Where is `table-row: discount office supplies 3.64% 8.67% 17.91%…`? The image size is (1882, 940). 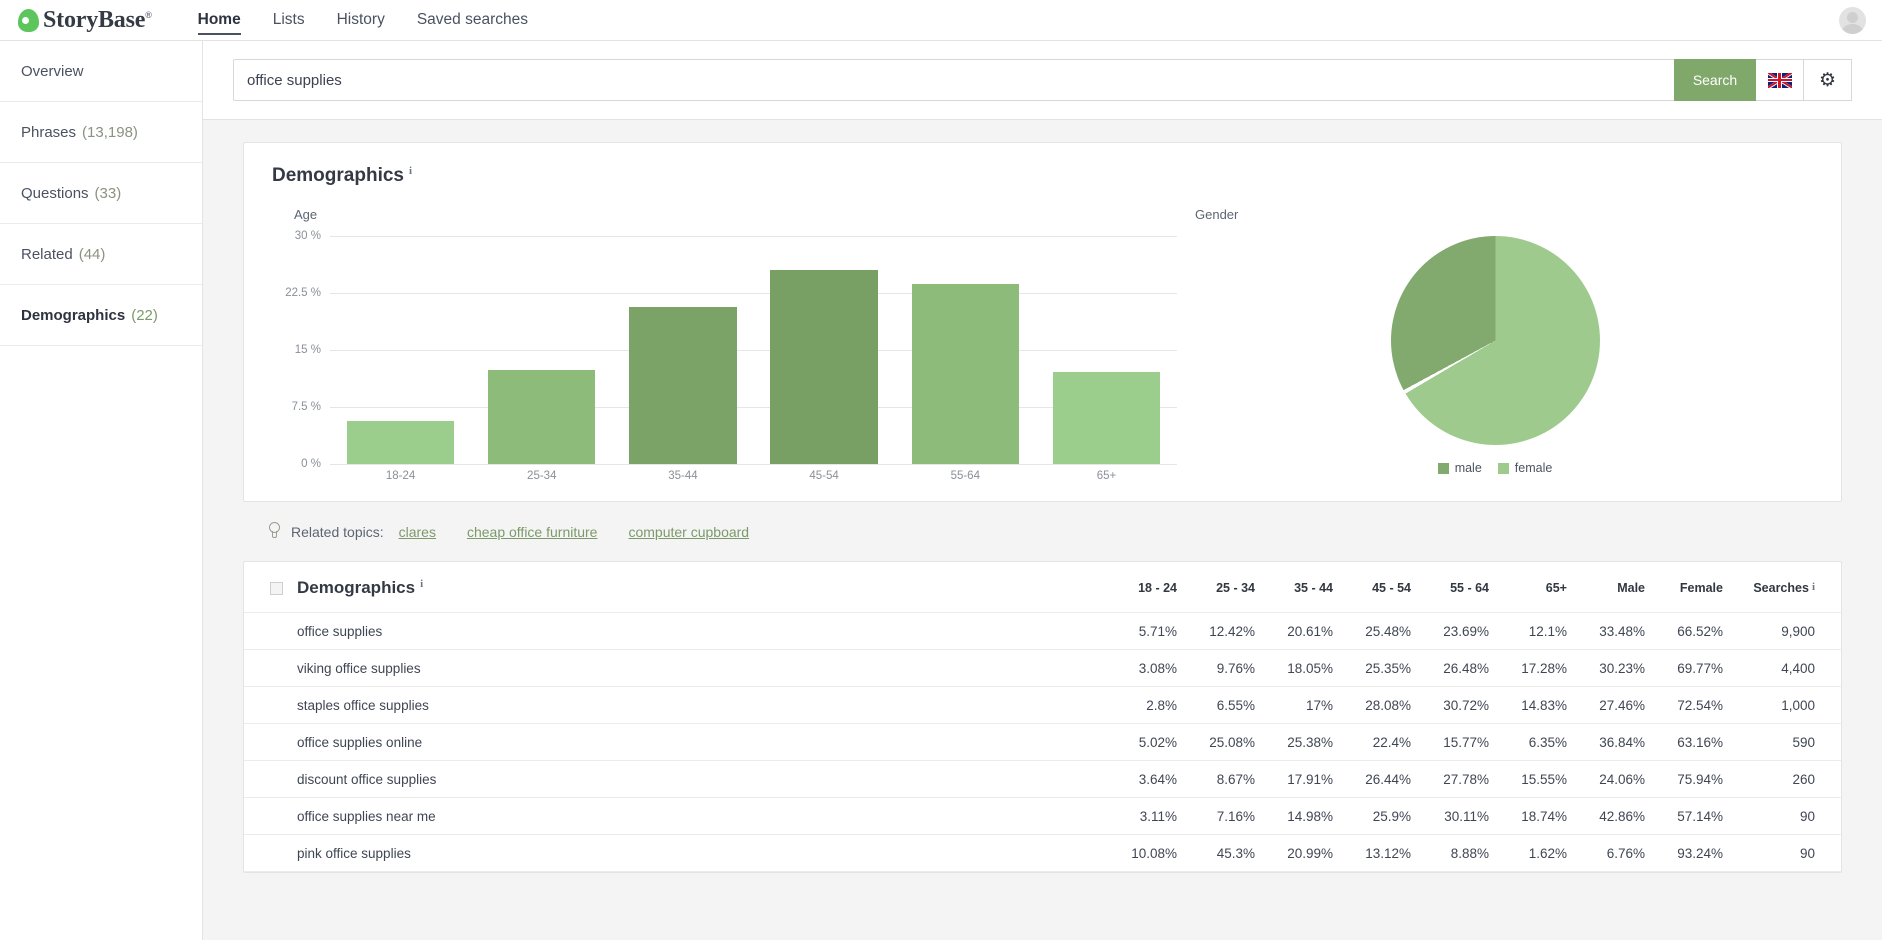 table-row: discount office supplies 3.64% 8.67% 17.91%… is located at coordinates (1042, 779).